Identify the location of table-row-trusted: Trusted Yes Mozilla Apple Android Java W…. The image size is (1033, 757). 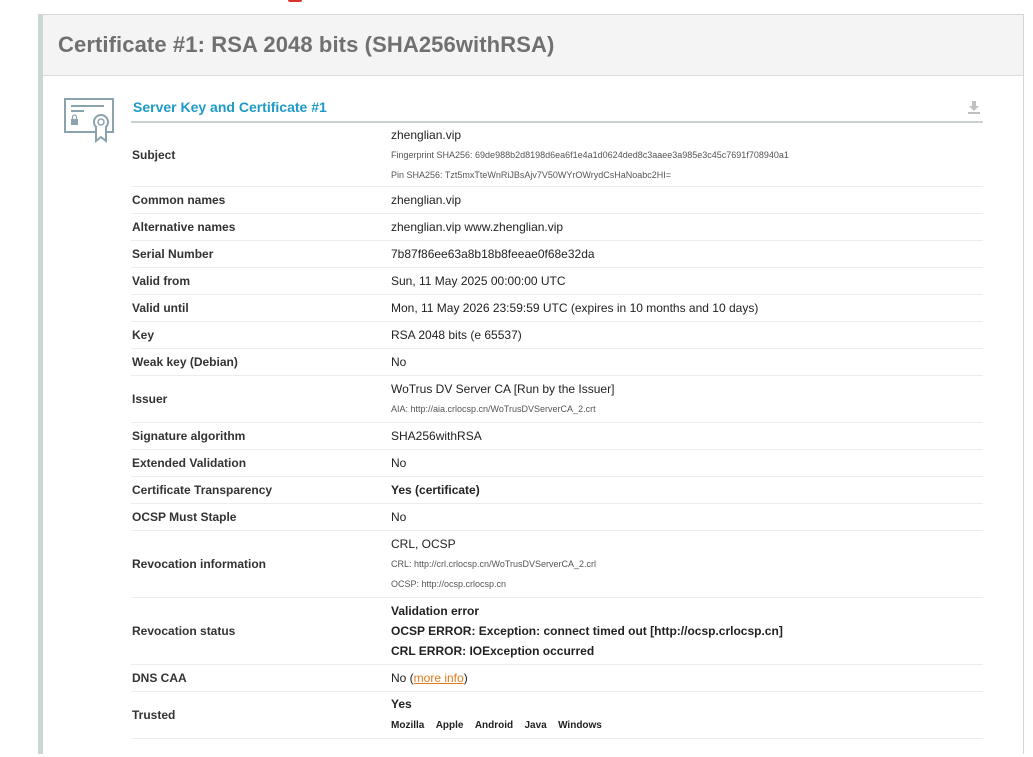
(557, 715).